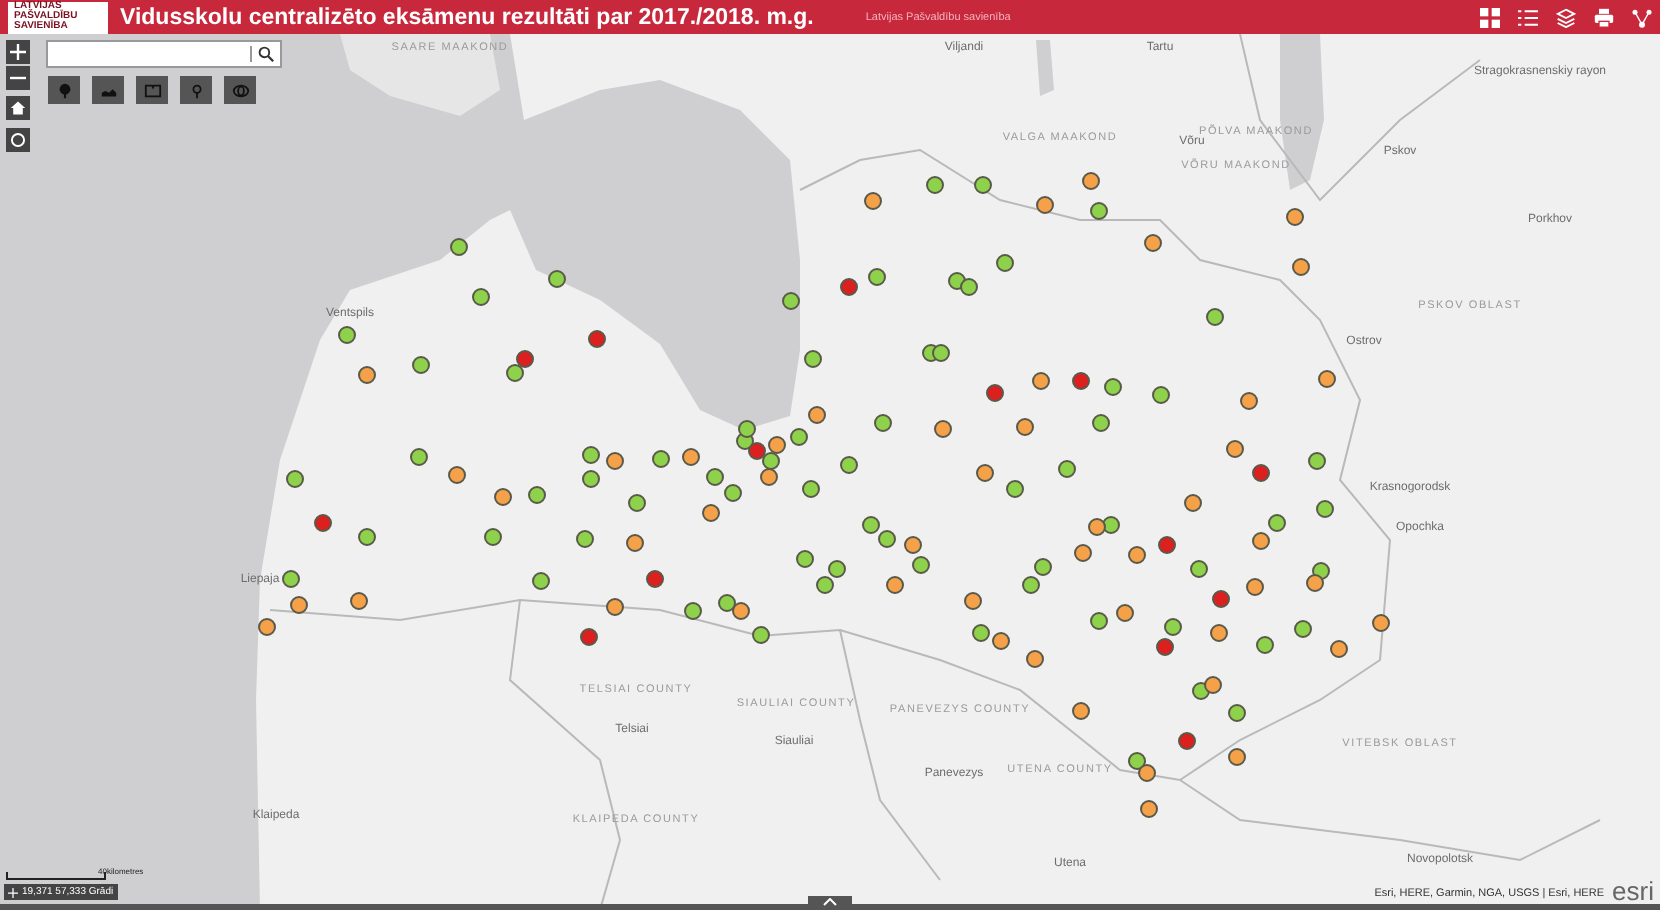  Describe the element at coordinates (164, 54) in the screenshot. I see `search-field` at that location.